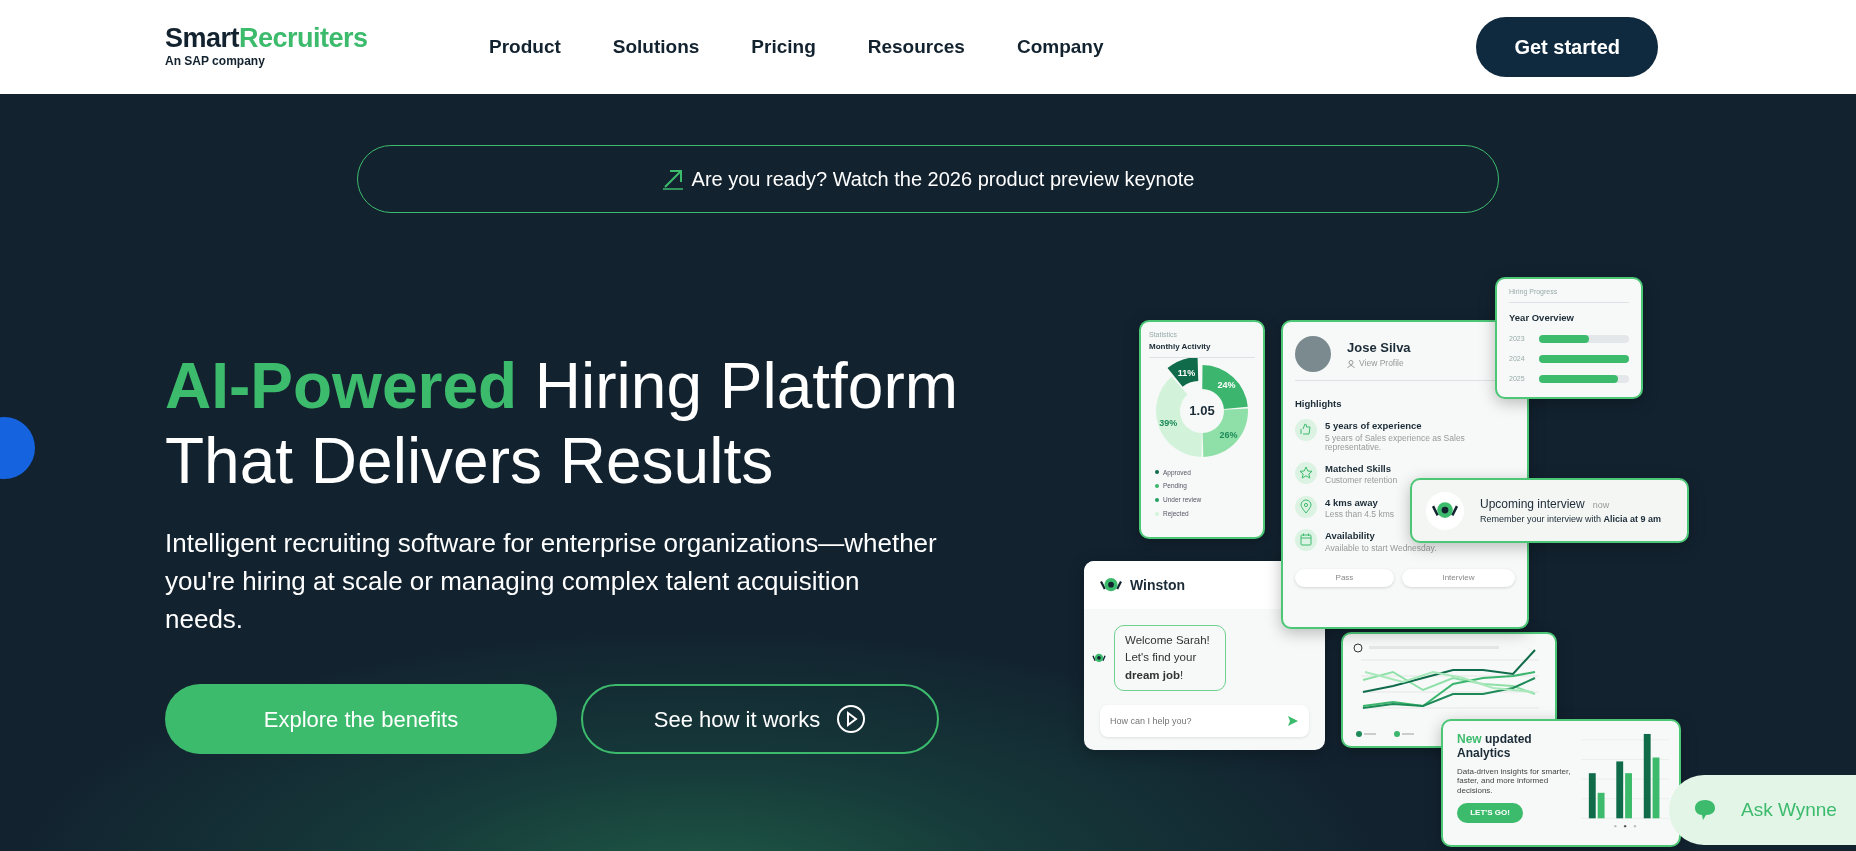 Image resolution: width=1856 pixels, height=851 pixels. I want to click on notification-title: Upcoming interview, so click(1532, 504).